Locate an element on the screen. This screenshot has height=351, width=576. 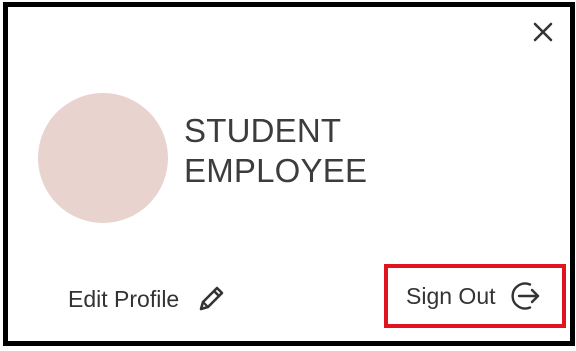
sign-out-button: Sign Out is located at coordinates (475, 296).